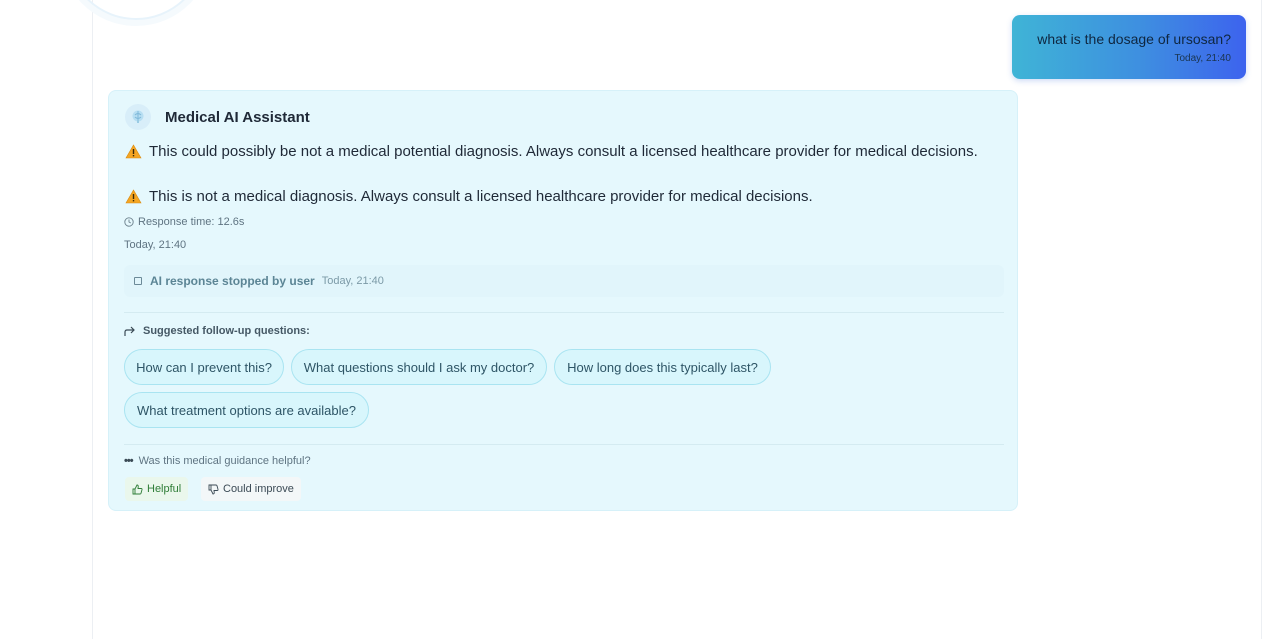  I want to click on stop-square-icon, so click(138, 281).